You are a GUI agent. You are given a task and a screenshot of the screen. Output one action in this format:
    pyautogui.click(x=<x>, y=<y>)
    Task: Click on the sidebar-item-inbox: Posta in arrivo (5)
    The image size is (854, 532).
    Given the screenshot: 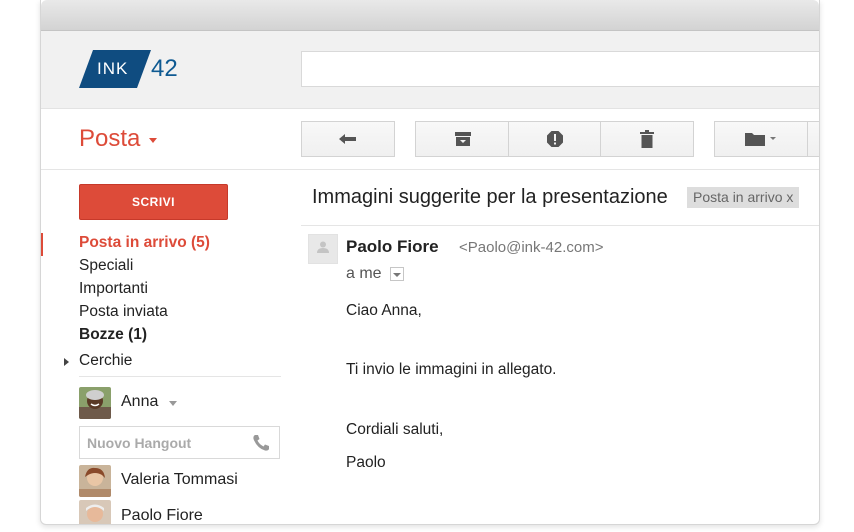 What is the action you would take?
    pyautogui.click(x=144, y=243)
    